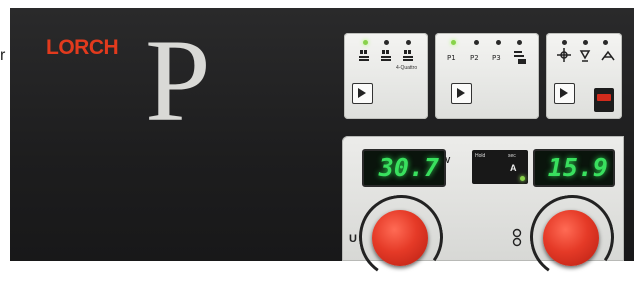 Image resolution: width=634 pixels, height=286 pixels. Describe the element at coordinates (407, 68) in the screenshot. I see `quattro-label: 4-Quattro` at that location.